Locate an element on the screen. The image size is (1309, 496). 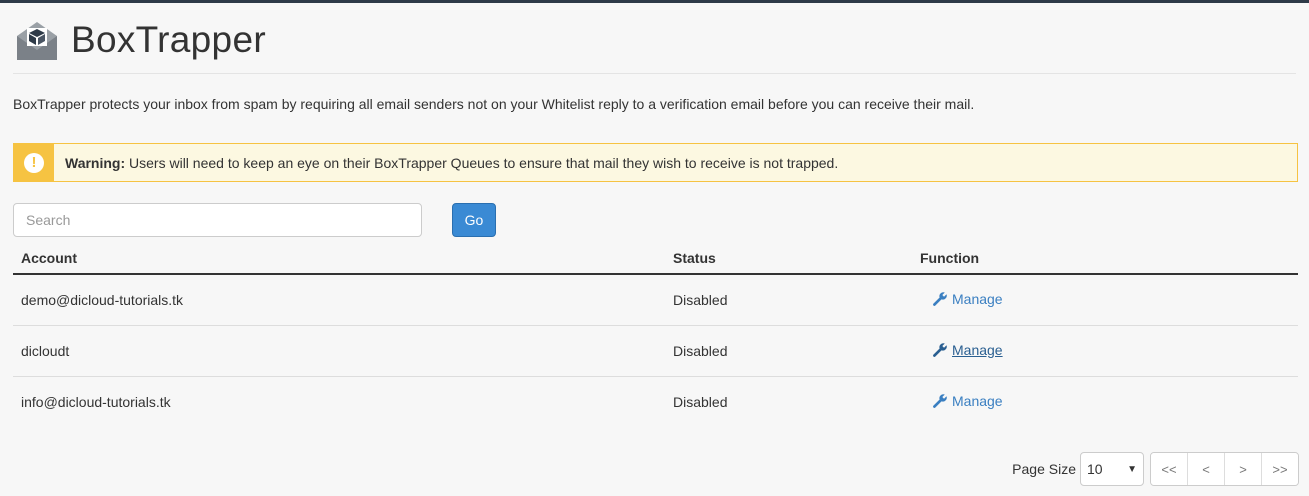
exclamation-icon: ! is located at coordinates (34, 162).